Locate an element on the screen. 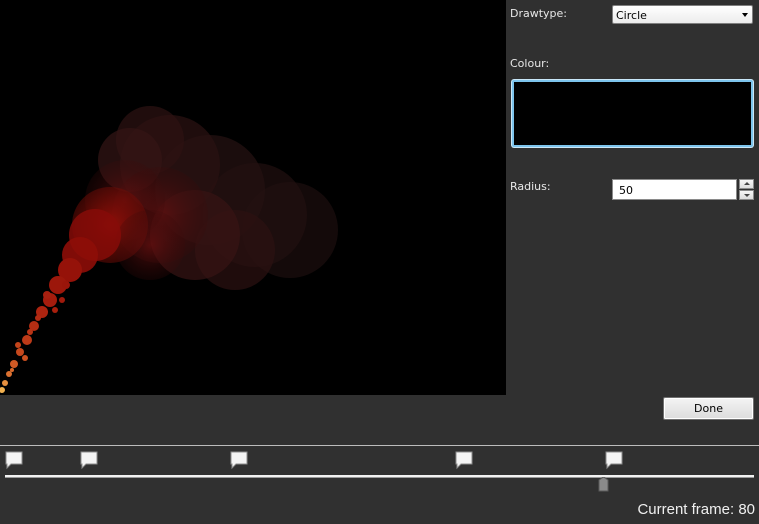 The height and width of the screenshot is (524, 759). spin-down-button is located at coordinates (746, 195).